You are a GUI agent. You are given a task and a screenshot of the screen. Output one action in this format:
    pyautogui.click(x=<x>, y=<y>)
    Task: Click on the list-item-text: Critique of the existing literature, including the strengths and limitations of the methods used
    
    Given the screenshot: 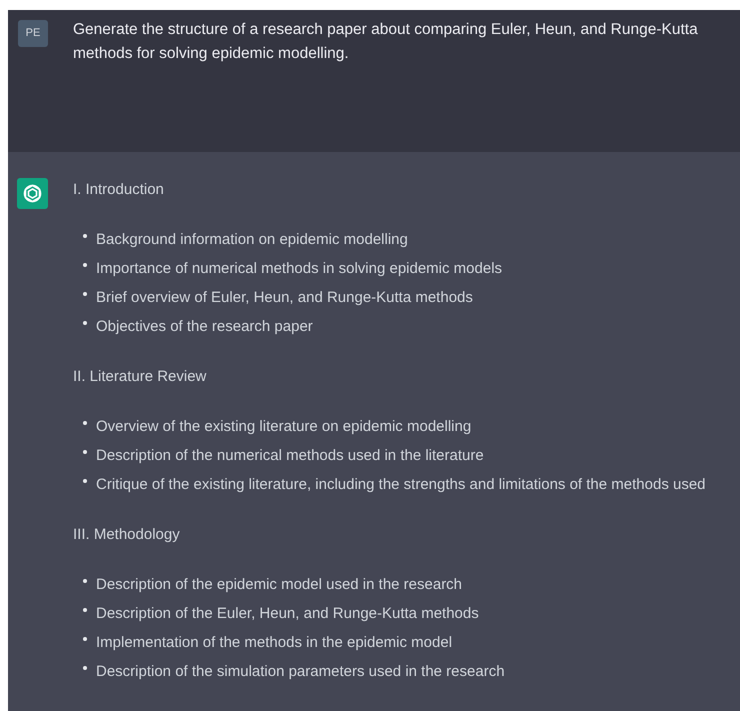 What is the action you would take?
    pyautogui.click(x=401, y=485)
    